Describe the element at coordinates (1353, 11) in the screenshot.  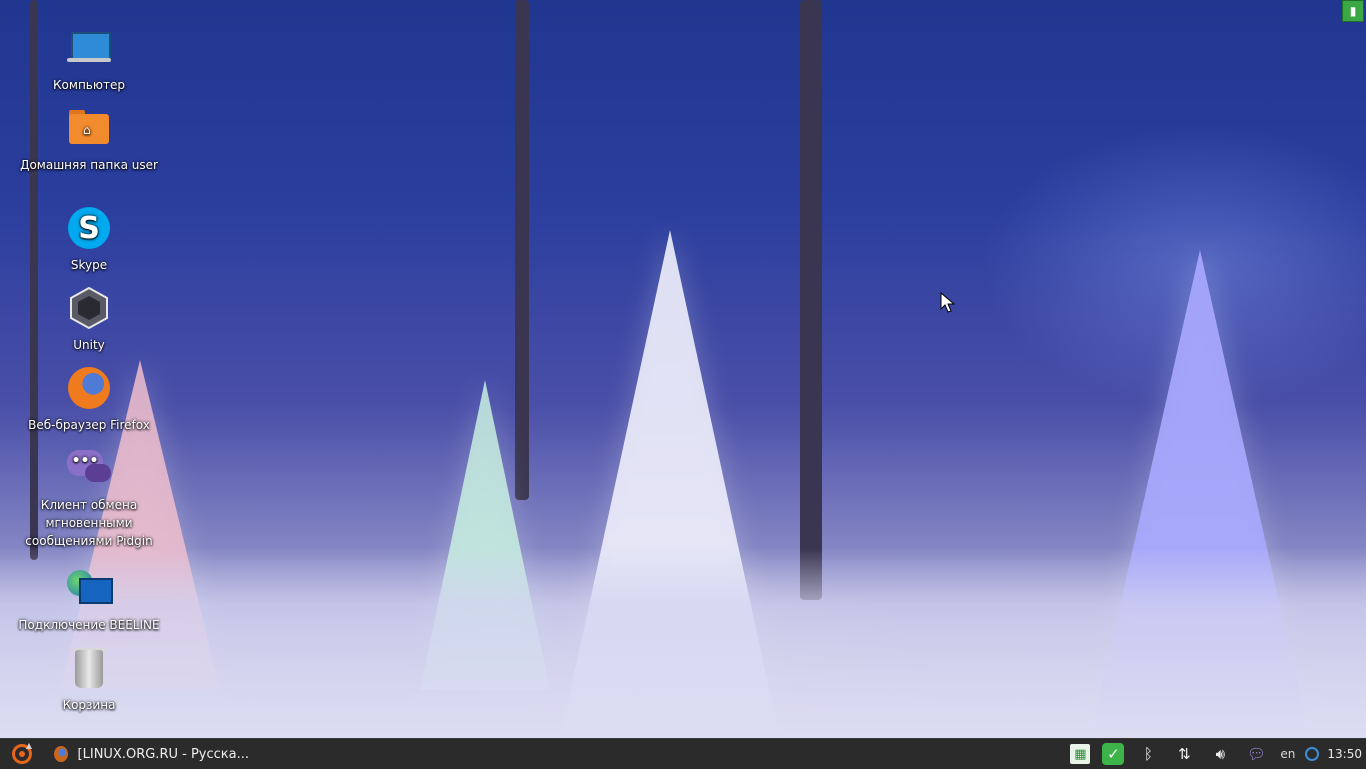
I see `corner-status-icon: ▮` at that location.